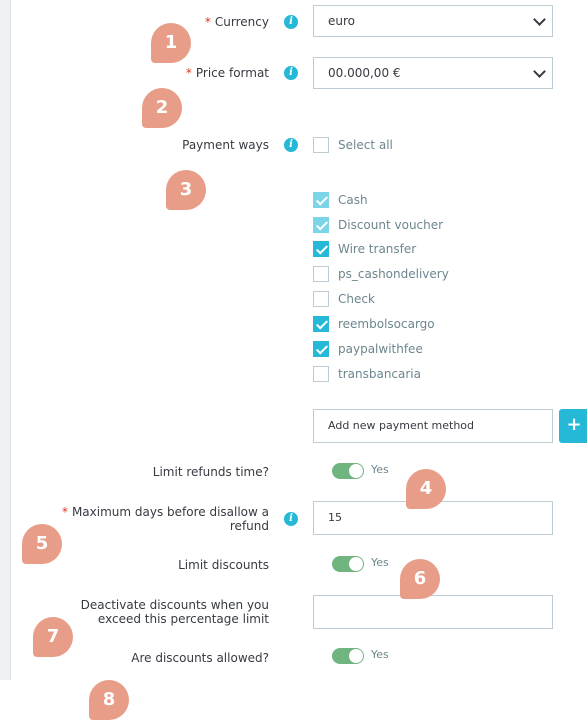  What do you see at coordinates (210, 472) in the screenshot?
I see `limit-refunds-label: Limit refunds time?` at bounding box center [210, 472].